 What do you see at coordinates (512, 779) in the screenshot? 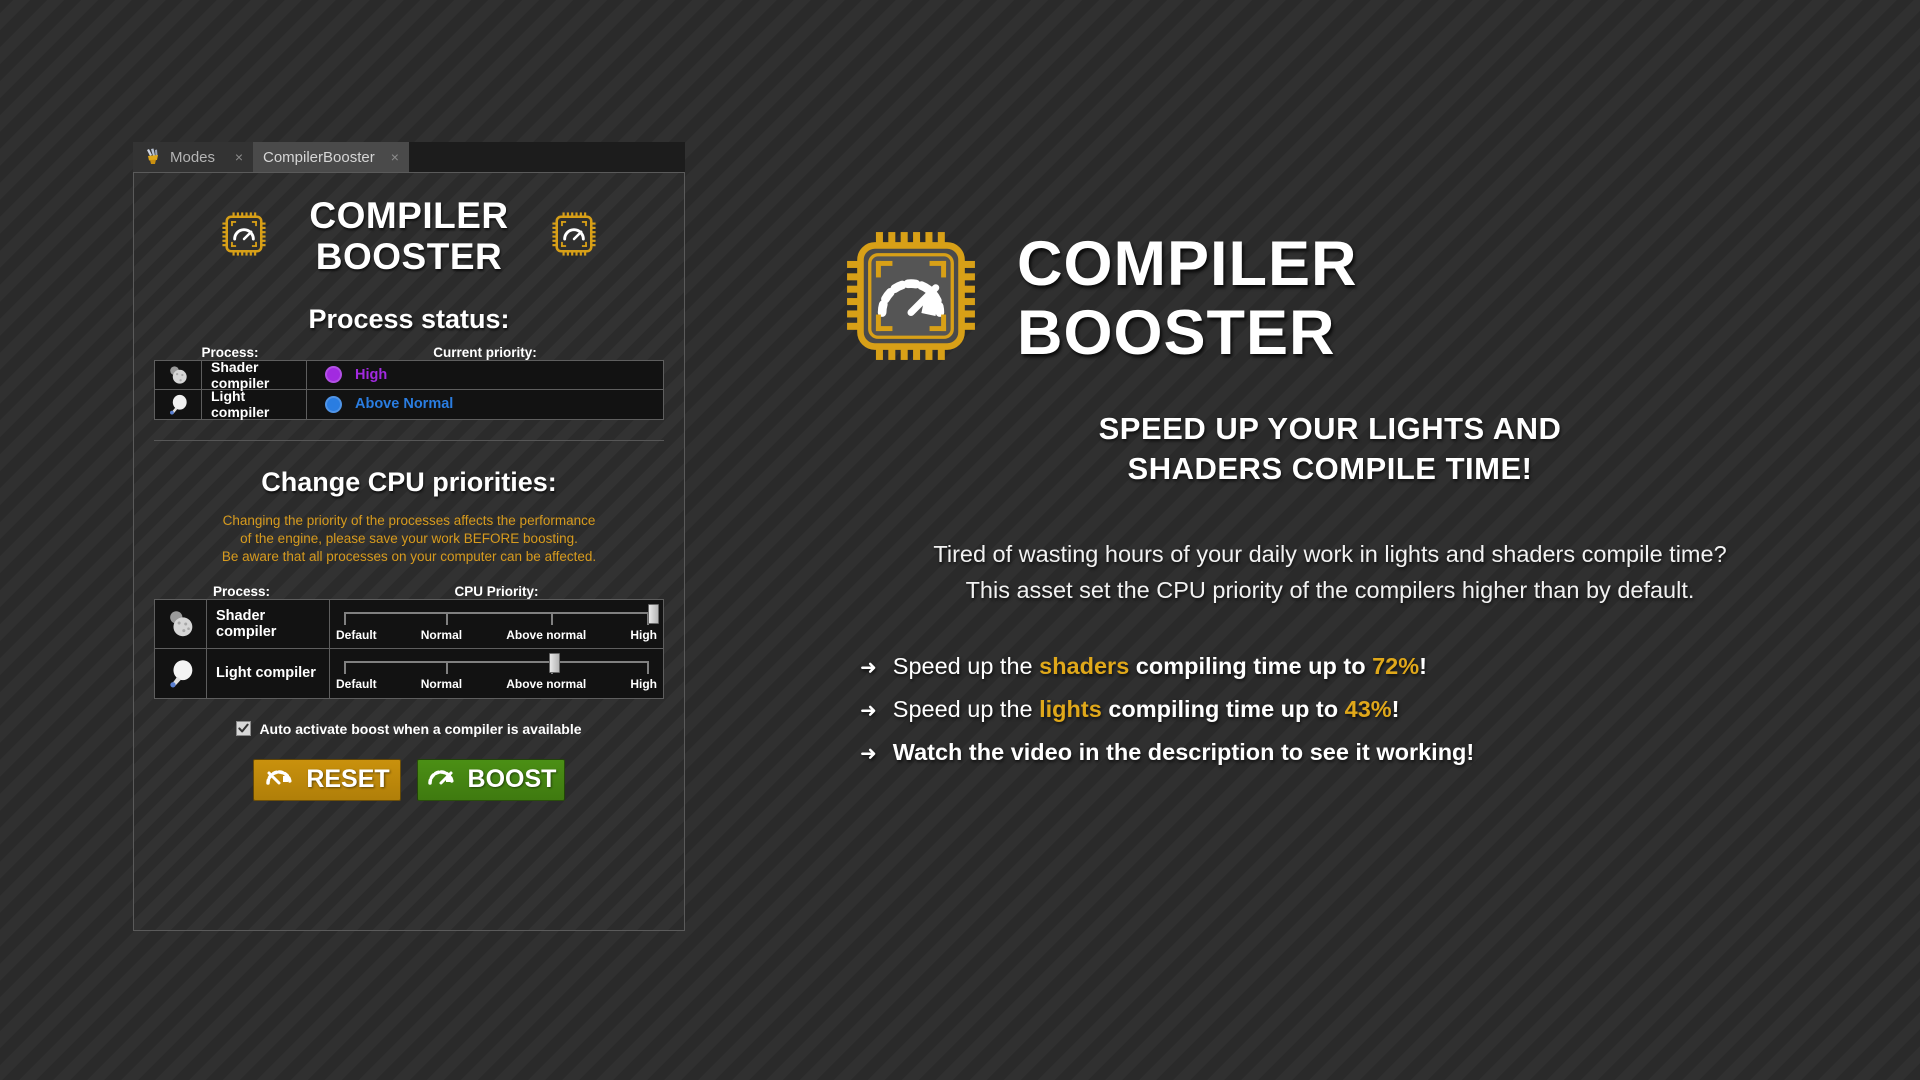
I see `boost-button-label: BOOST` at bounding box center [512, 779].